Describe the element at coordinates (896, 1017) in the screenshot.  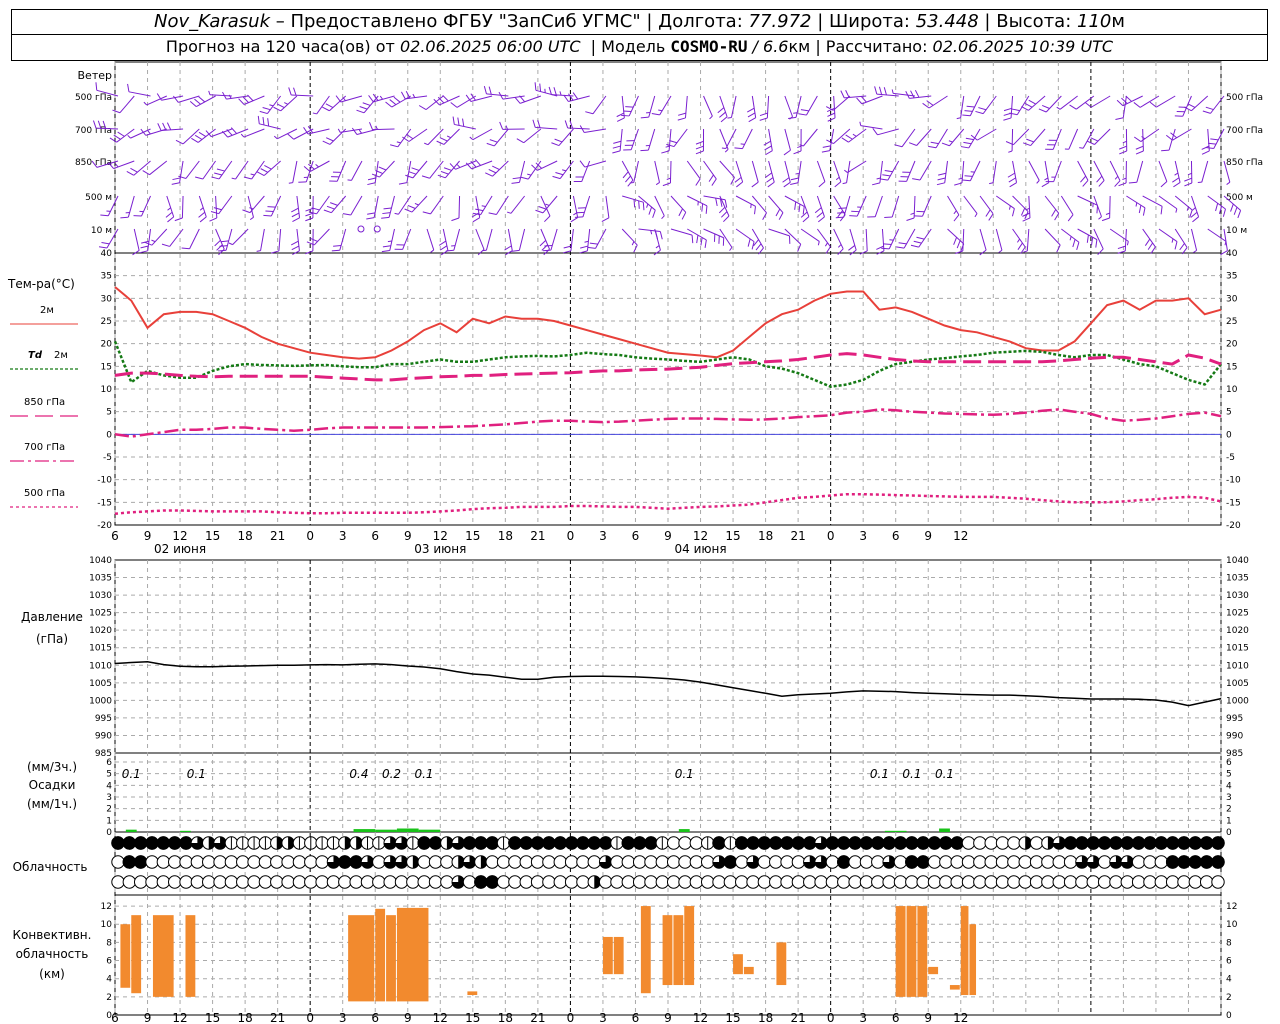
I see `bottom-xtick-label: 6` at that location.